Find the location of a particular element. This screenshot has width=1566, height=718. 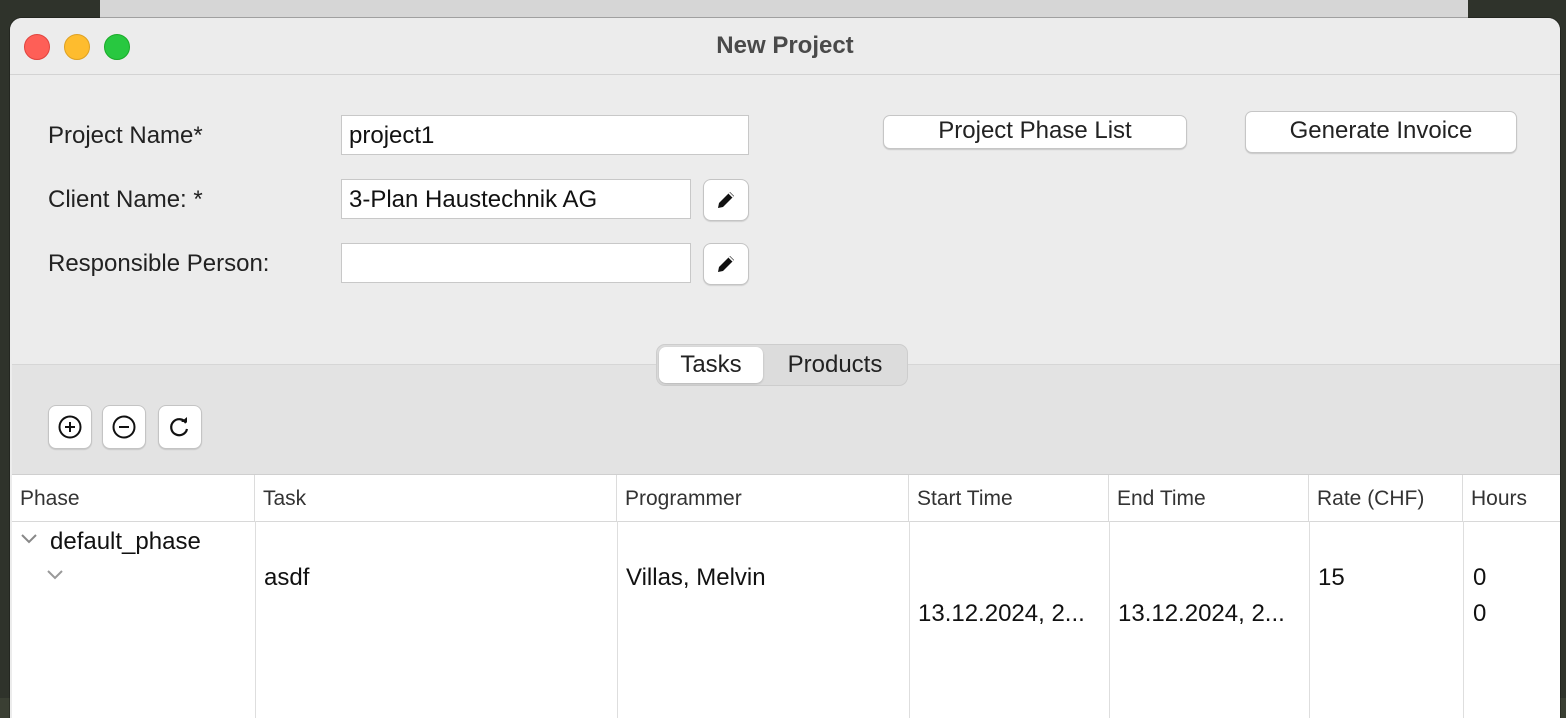

column-header-hours: Hours is located at coordinates (1511, 498).